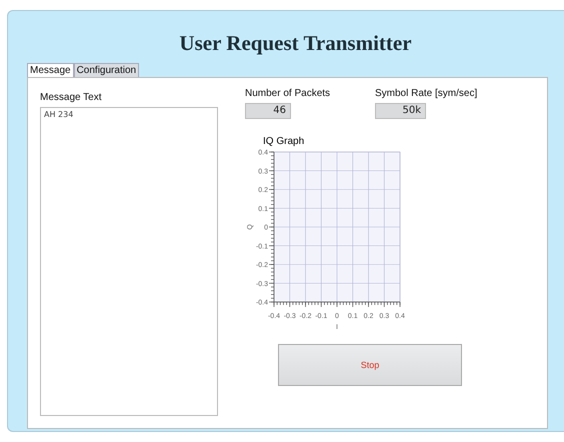  What do you see at coordinates (50, 70) in the screenshot?
I see `tab: Message` at bounding box center [50, 70].